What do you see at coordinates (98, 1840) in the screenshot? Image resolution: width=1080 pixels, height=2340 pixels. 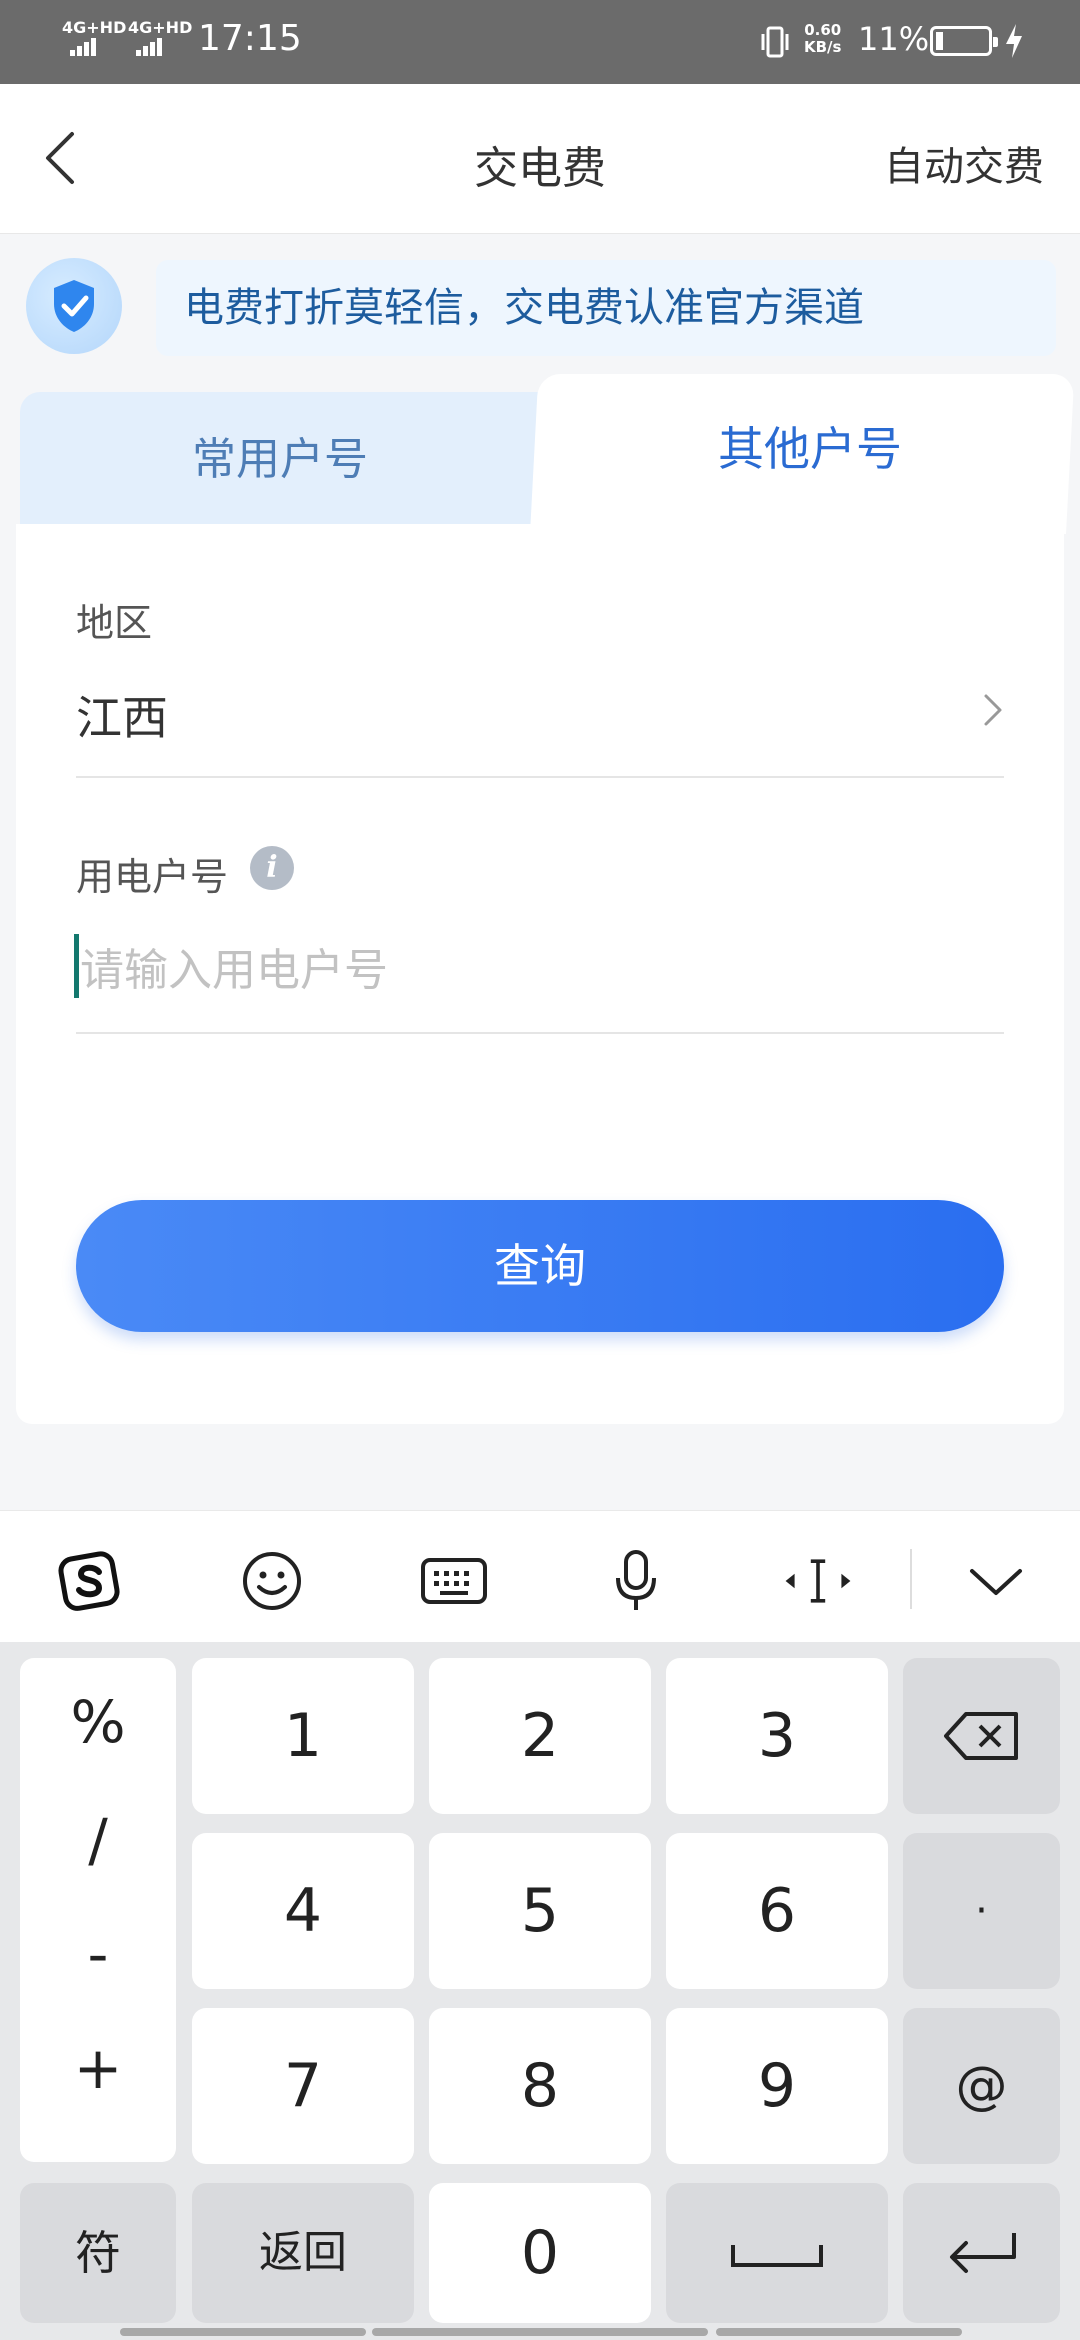 I see `key-slash: /` at bounding box center [98, 1840].